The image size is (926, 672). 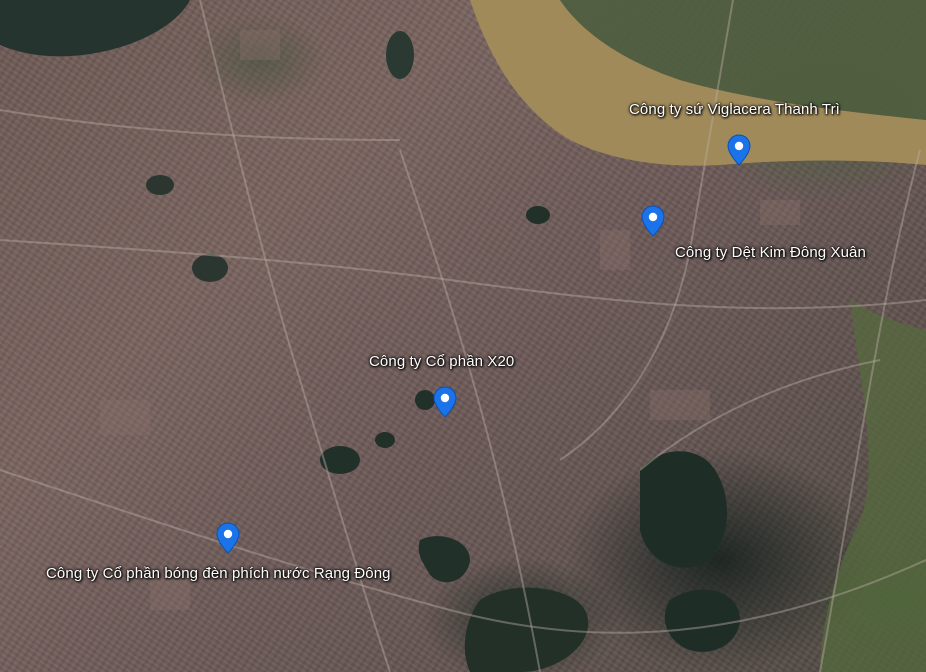 What do you see at coordinates (442, 361) in the screenshot?
I see `marker-label: Công ty Cổ phần X20` at bounding box center [442, 361].